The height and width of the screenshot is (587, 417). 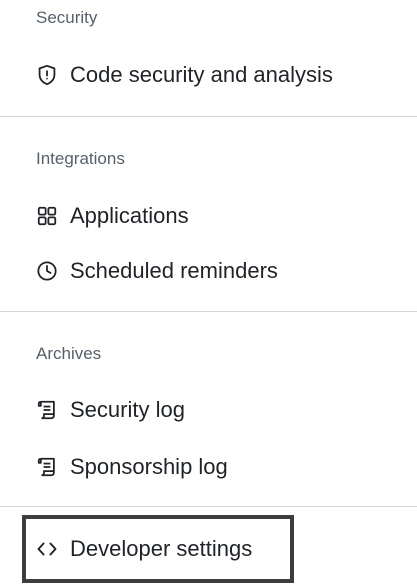 I want to click on sidebar-item-security-log: Security log, so click(x=110, y=410).